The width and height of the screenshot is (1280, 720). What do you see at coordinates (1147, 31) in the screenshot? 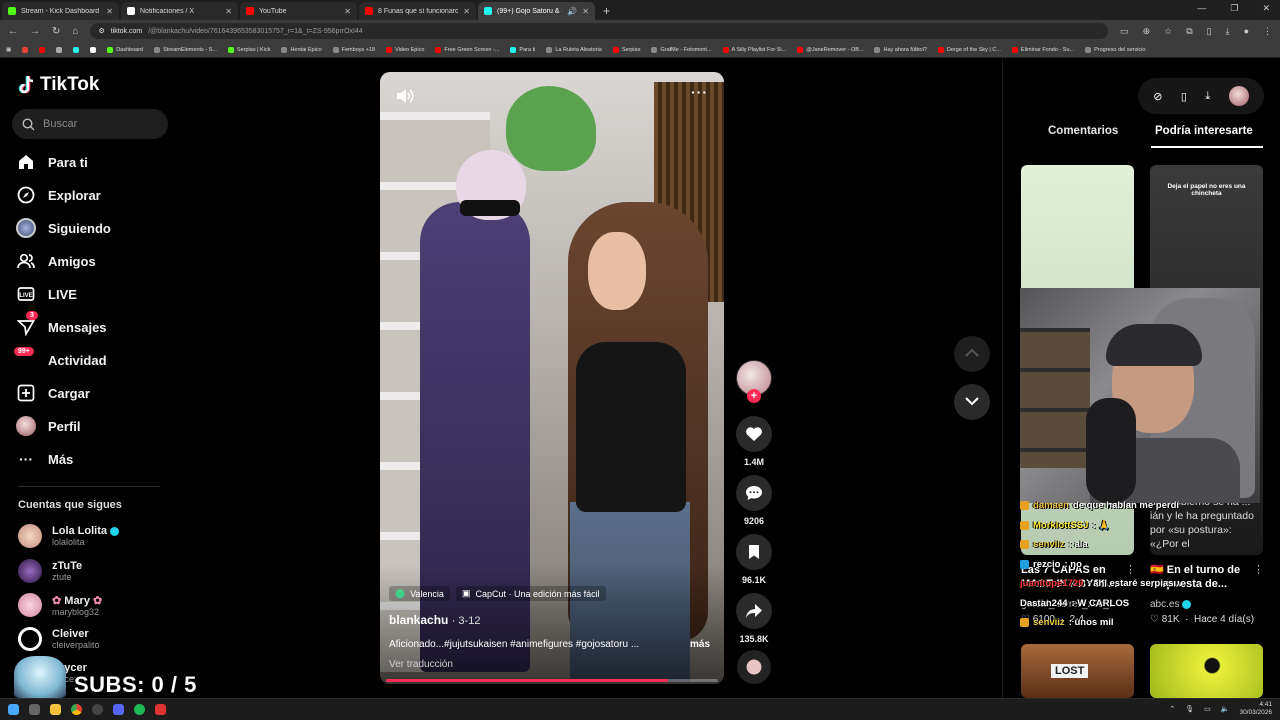
I see `zoom-icon: ⊕` at bounding box center [1147, 31].